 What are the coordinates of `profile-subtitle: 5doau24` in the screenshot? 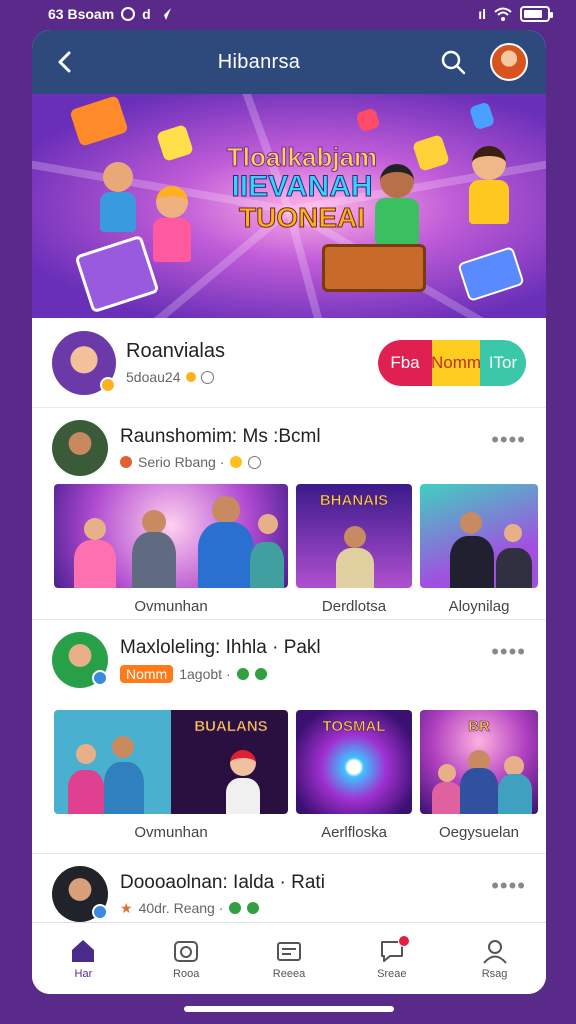 It's located at (252, 377).